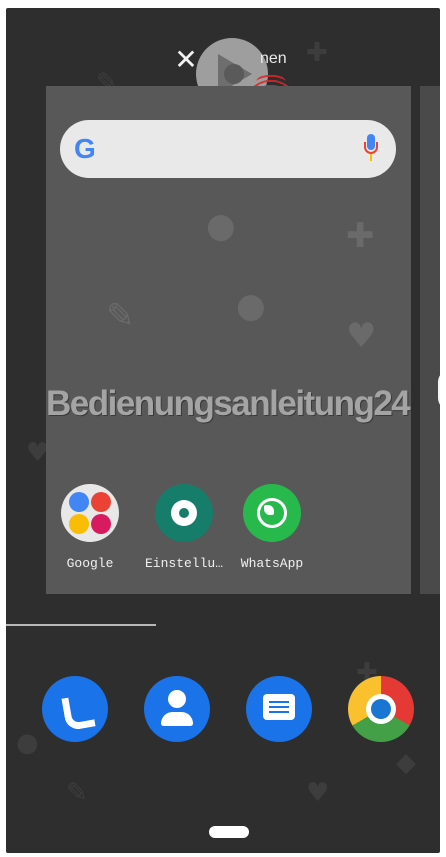 The image size is (446, 857). Describe the element at coordinates (90, 563) in the screenshot. I see `app-label: Google` at that location.